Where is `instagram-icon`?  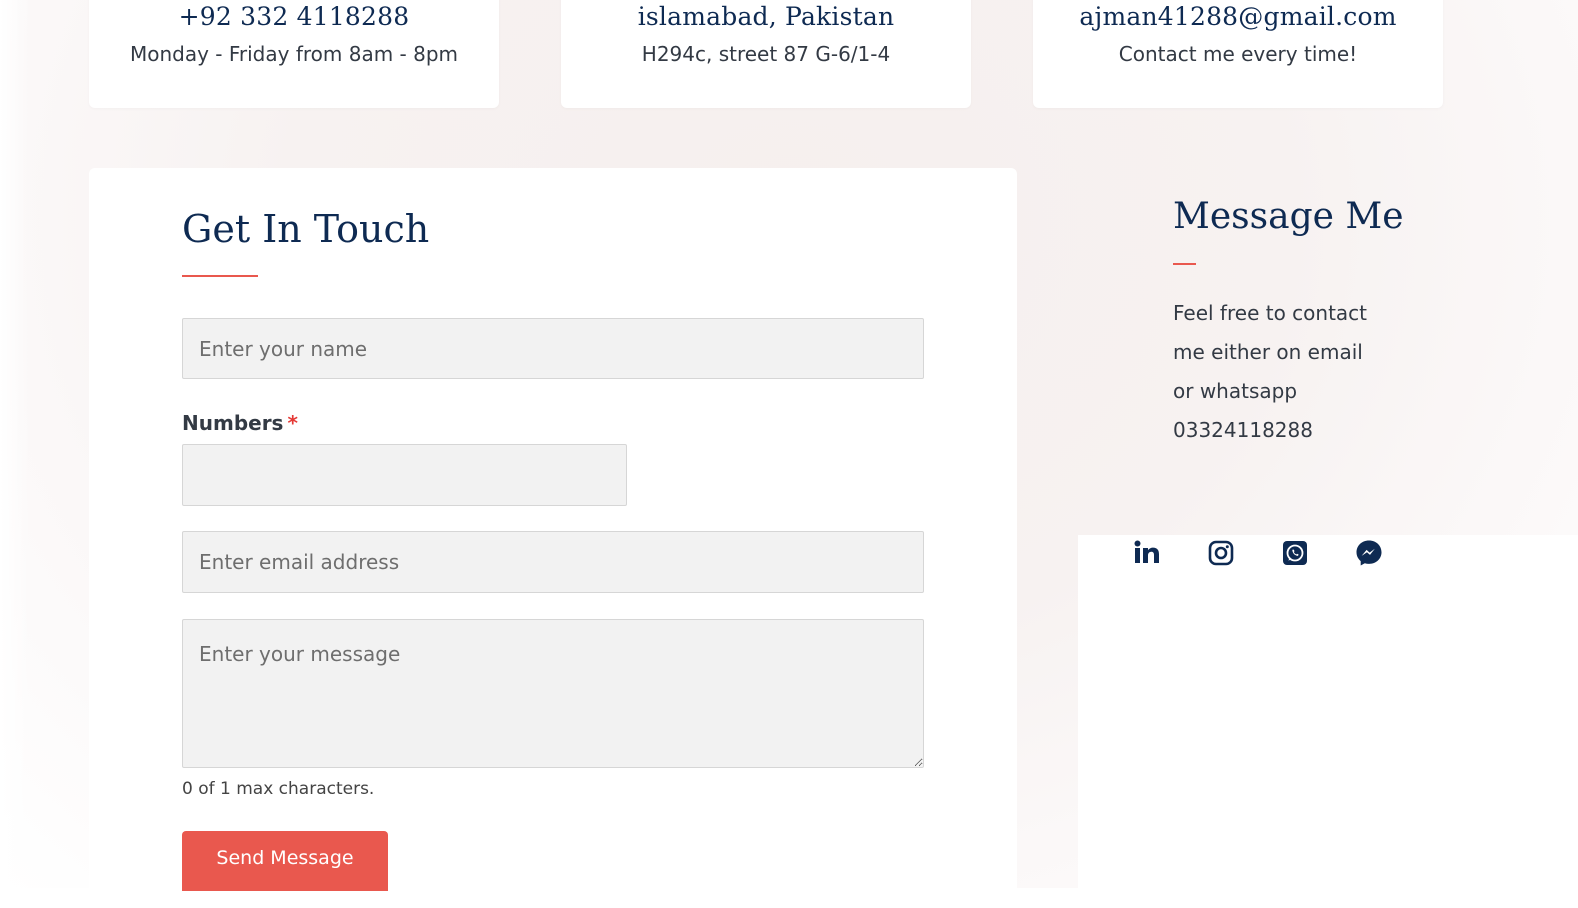
instagram-icon is located at coordinates (1221, 553).